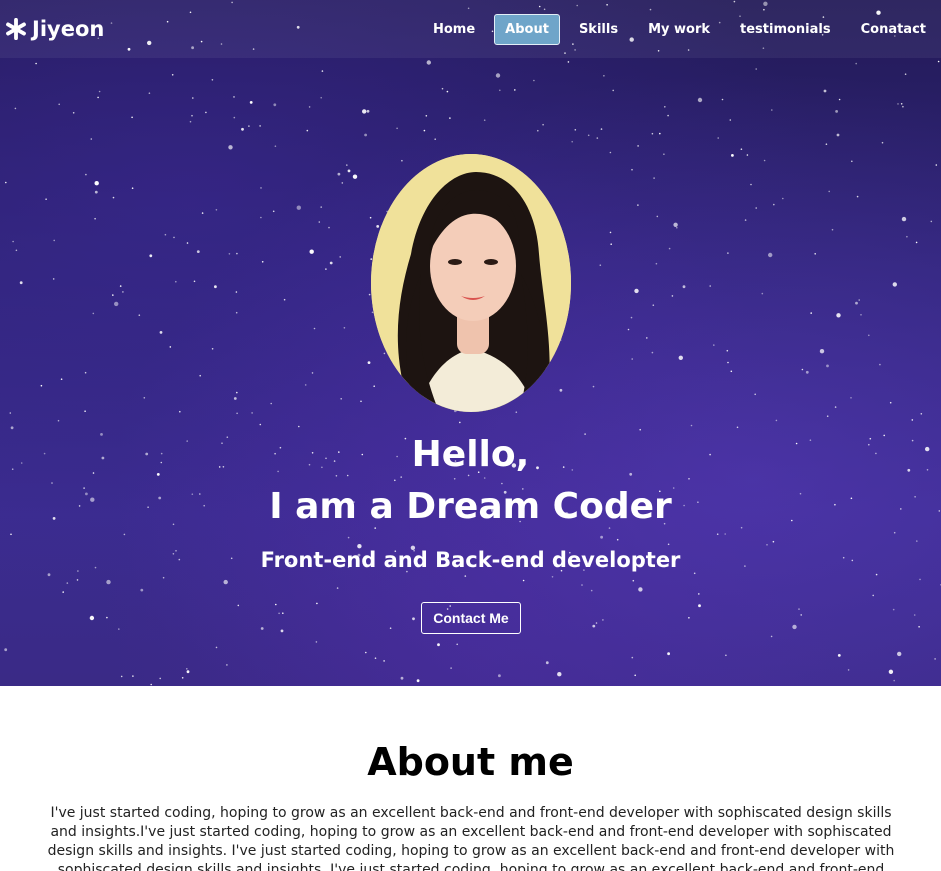 The height and width of the screenshot is (871, 941). I want to click on nav-item-my-work: My work, so click(679, 29).